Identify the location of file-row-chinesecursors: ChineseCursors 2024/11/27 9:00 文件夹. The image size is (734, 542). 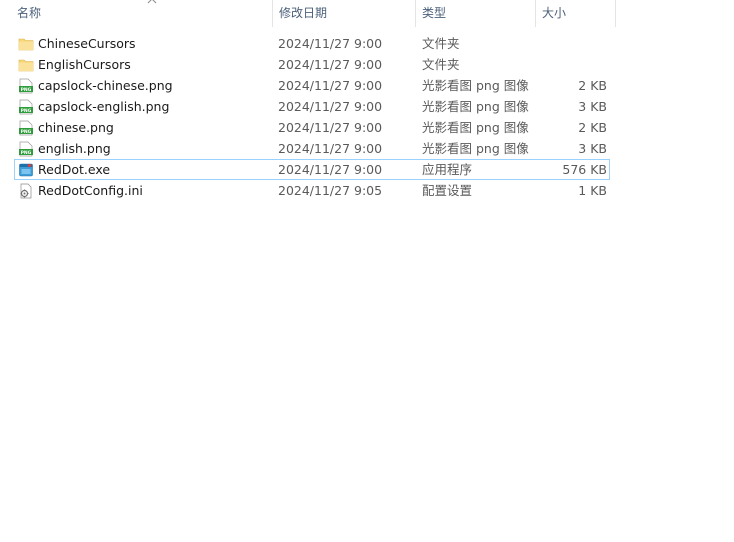
(312, 43).